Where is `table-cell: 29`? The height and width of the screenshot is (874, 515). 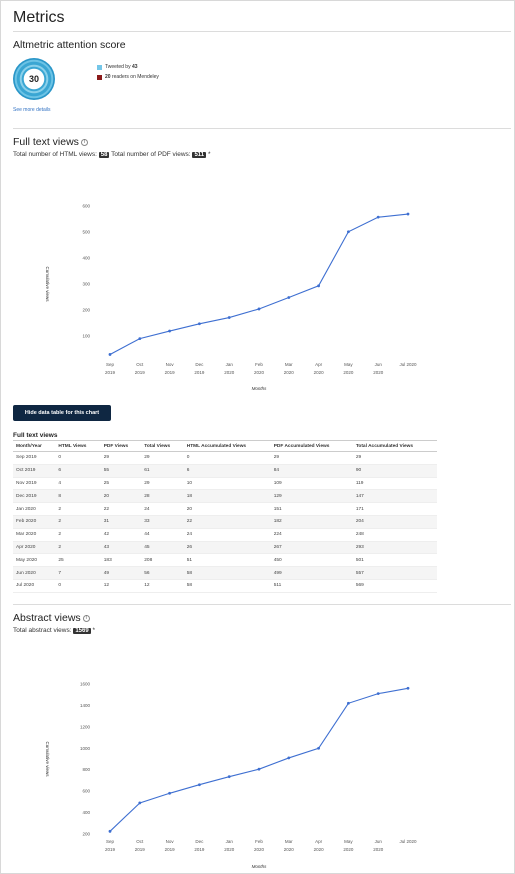
table-cell: 29 is located at coordinates (121, 458).